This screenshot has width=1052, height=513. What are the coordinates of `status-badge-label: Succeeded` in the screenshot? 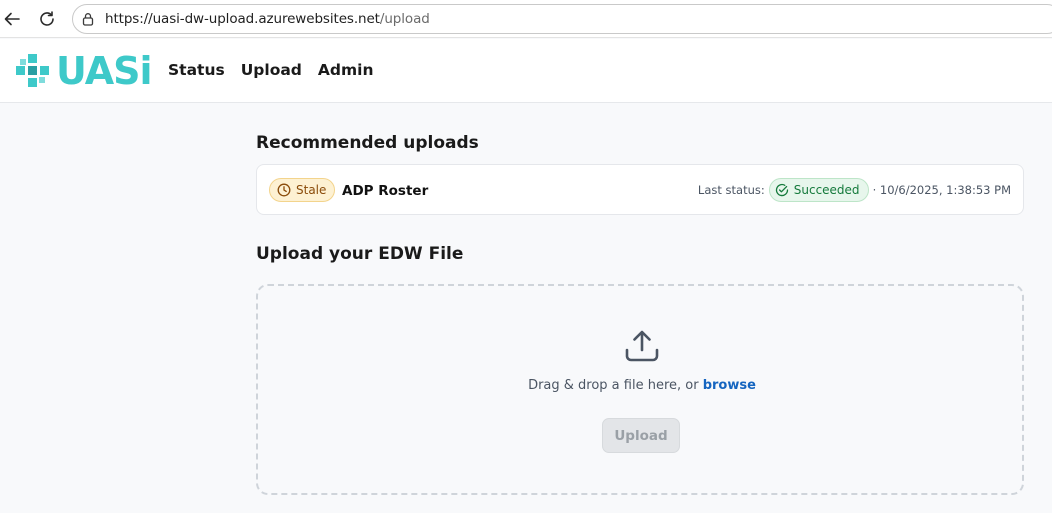 It's located at (826, 190).